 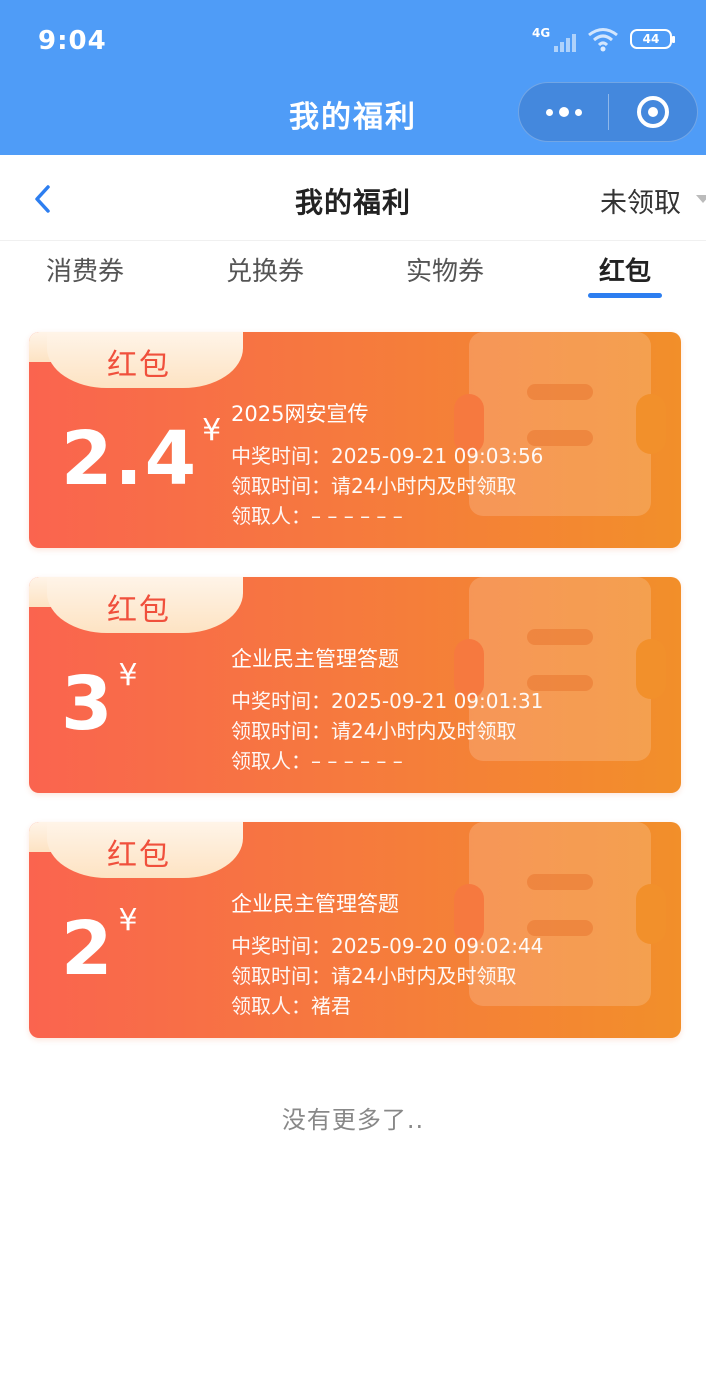 I want to click on app-header: 9:04 4G 44 我的福利, so click(x=353, y=77).